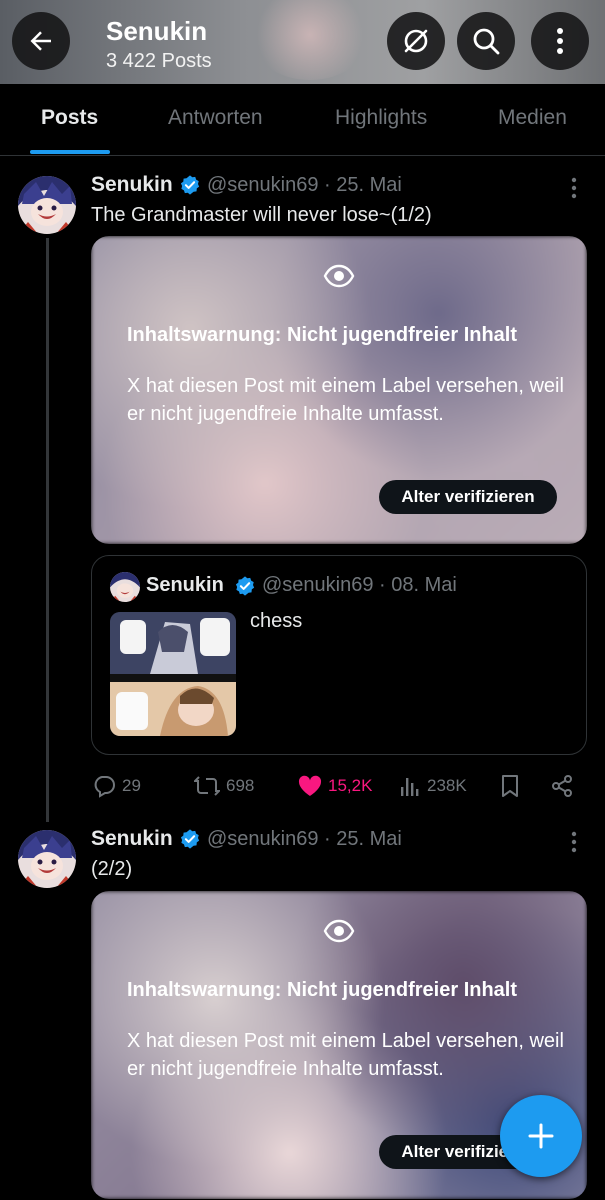  What do you see at coordinates (339, 655) in the screenshot?
I see `quoted-post: Senukin @senukin69 · 08. Mai chess` at bounding box center [339, 655].